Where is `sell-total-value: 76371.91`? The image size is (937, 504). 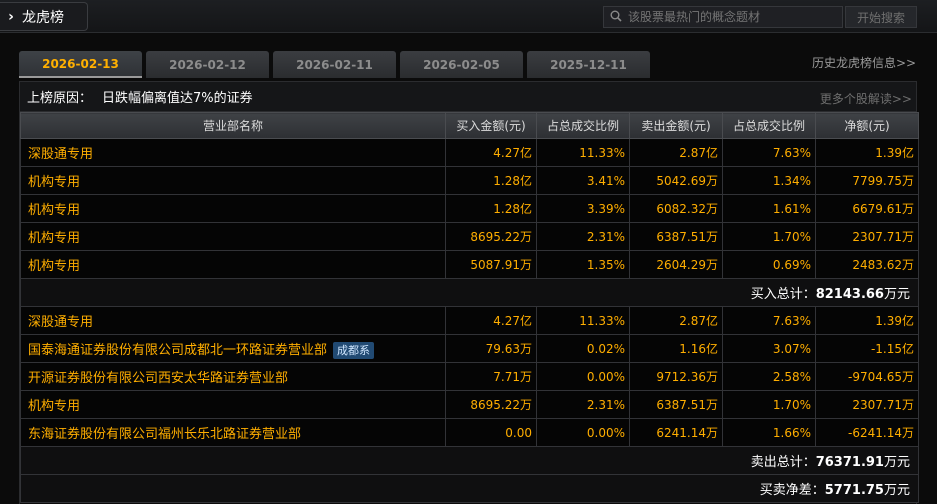 sell-total-value: 76371.91 is located at coordinates (849, 462).